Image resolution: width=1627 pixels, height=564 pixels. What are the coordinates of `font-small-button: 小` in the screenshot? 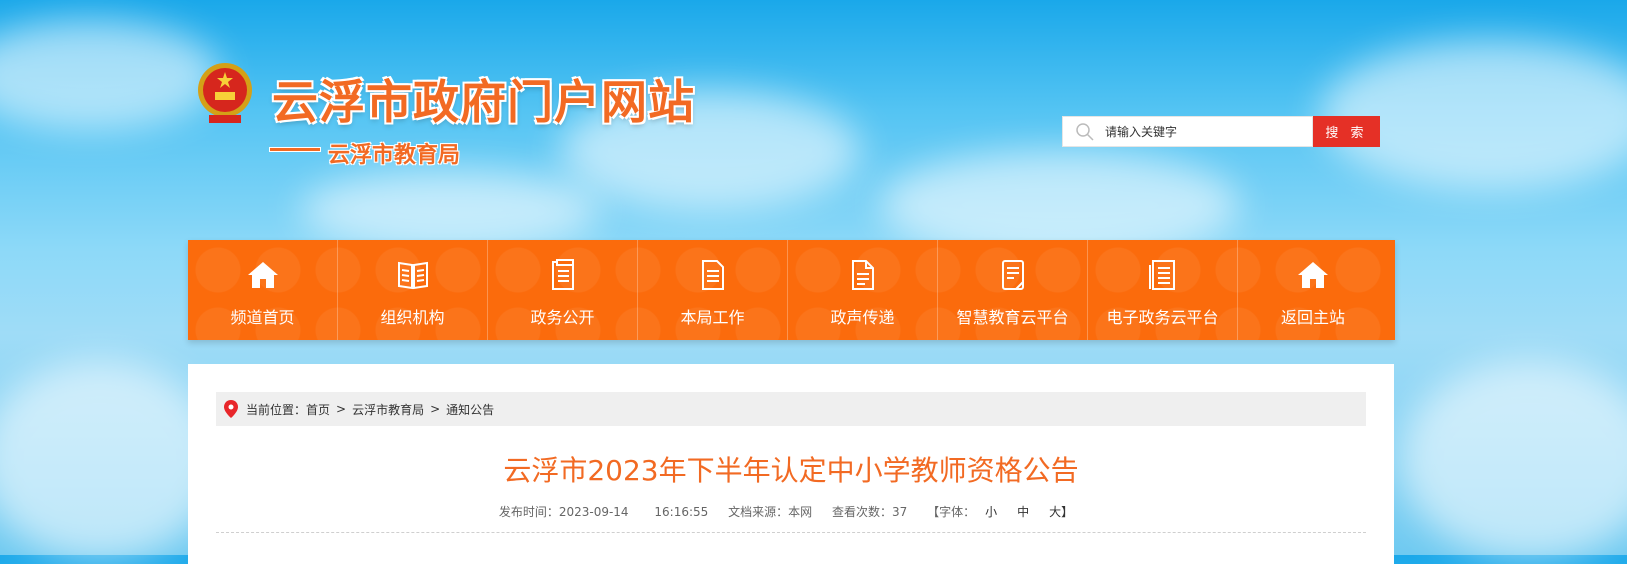 It's located at (991, 512).